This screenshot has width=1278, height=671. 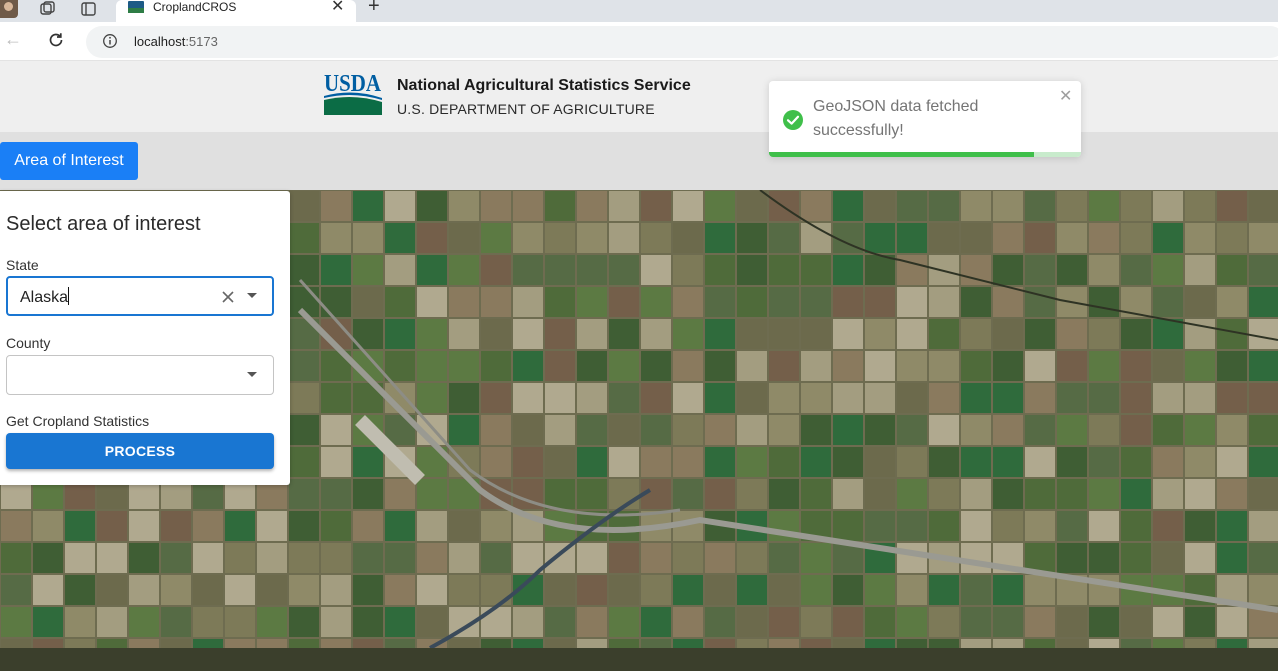 What do you see at coordinates (47, 9) in the screenshot?
I see `workspaces-icon` at bounding box center [47, 9].